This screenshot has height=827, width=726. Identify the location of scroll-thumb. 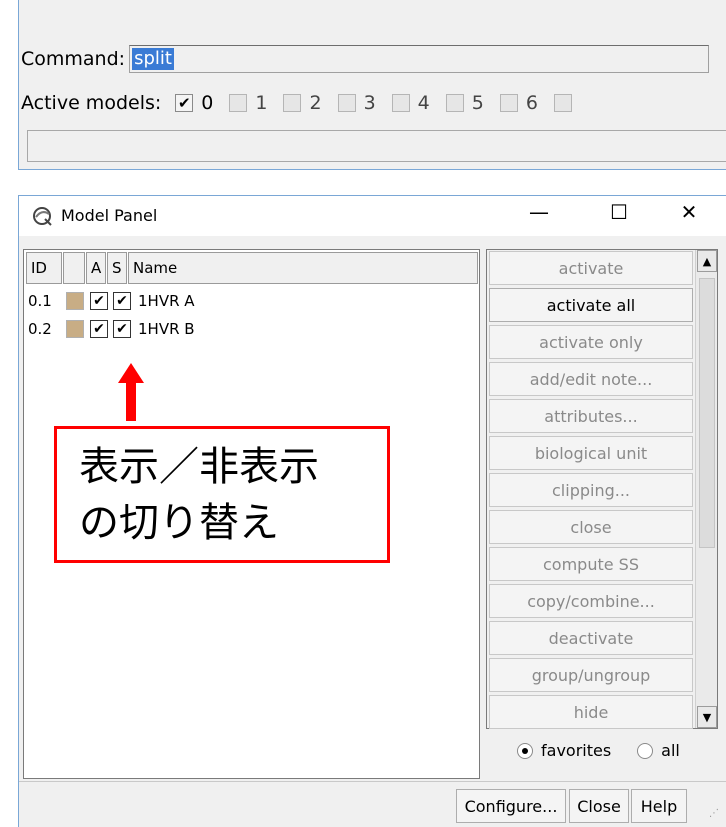
(707, 413).